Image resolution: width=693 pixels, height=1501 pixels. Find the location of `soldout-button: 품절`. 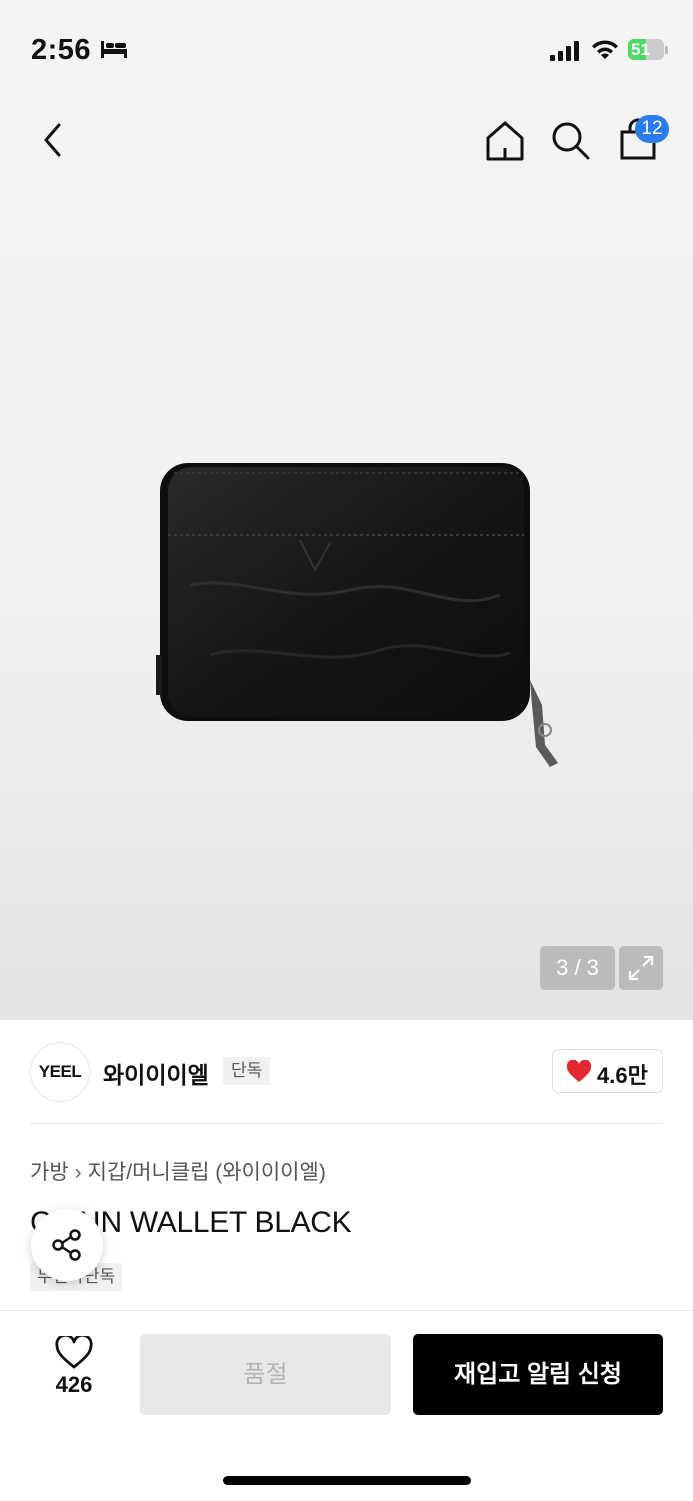

soldout-button: 품절 is located at coordinates (265, 1374).